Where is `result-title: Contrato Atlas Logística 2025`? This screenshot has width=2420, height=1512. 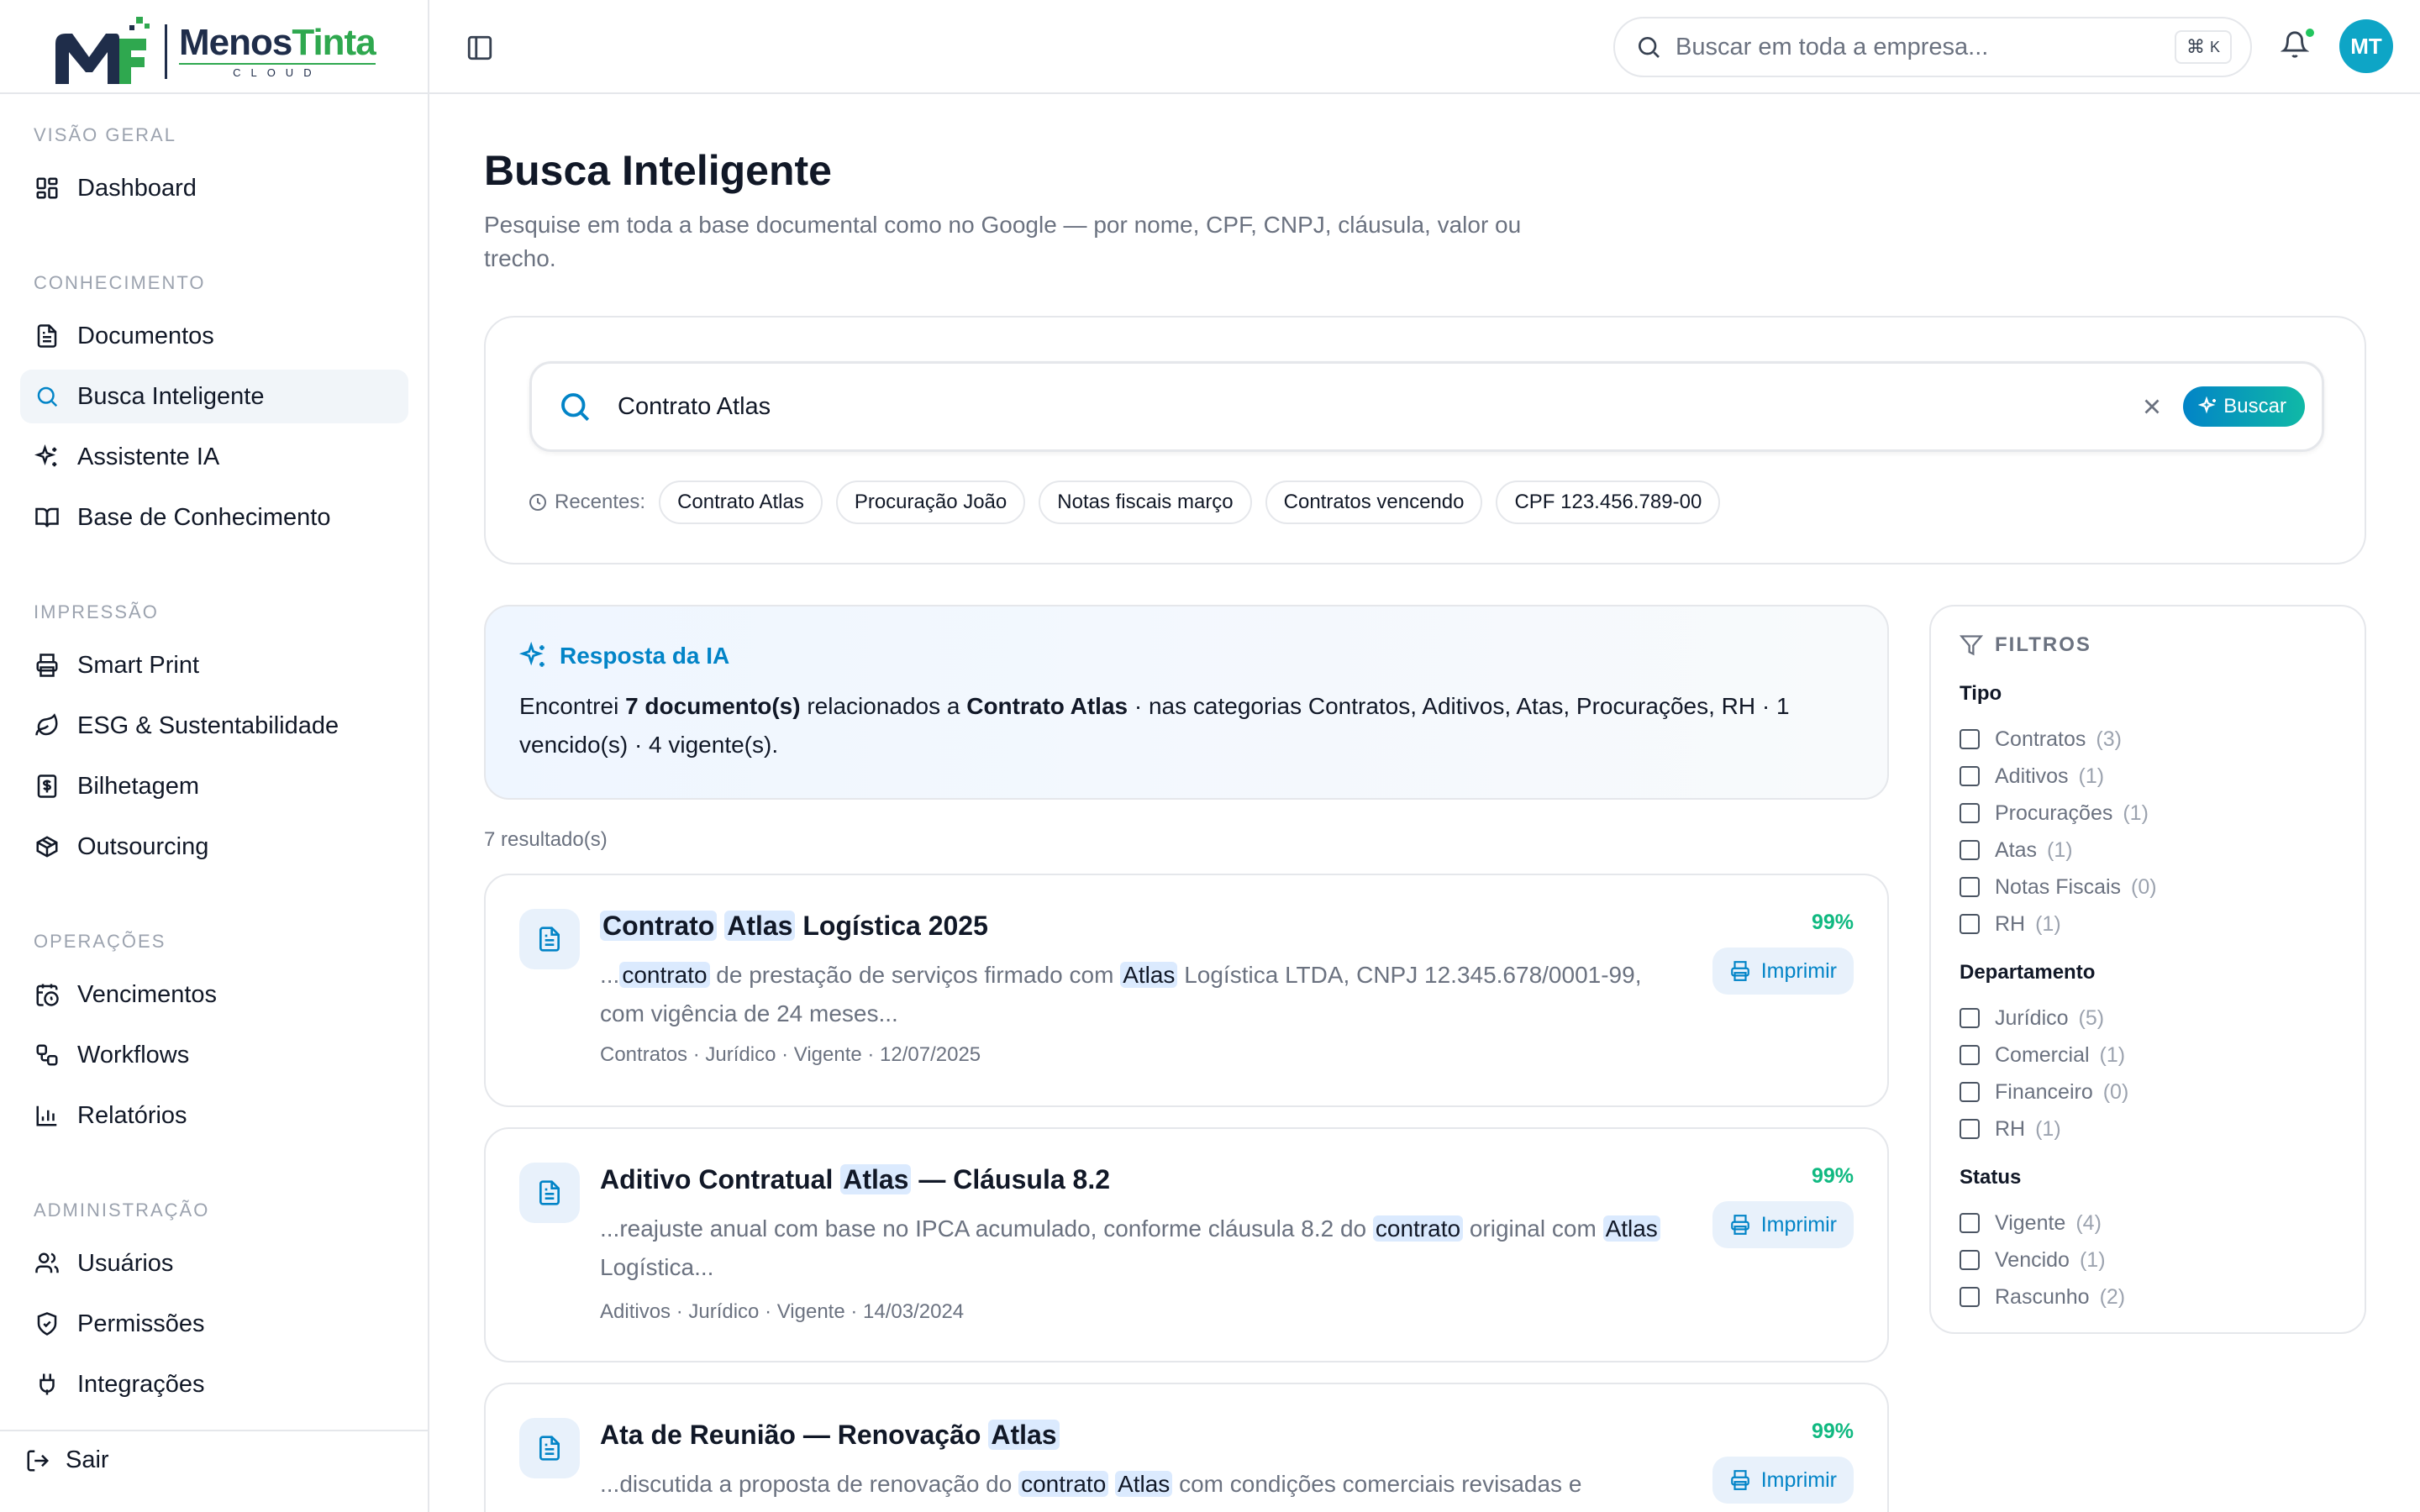
result-title: Contrato Atlas Logística 2025 is located at coordinates (794, 926).